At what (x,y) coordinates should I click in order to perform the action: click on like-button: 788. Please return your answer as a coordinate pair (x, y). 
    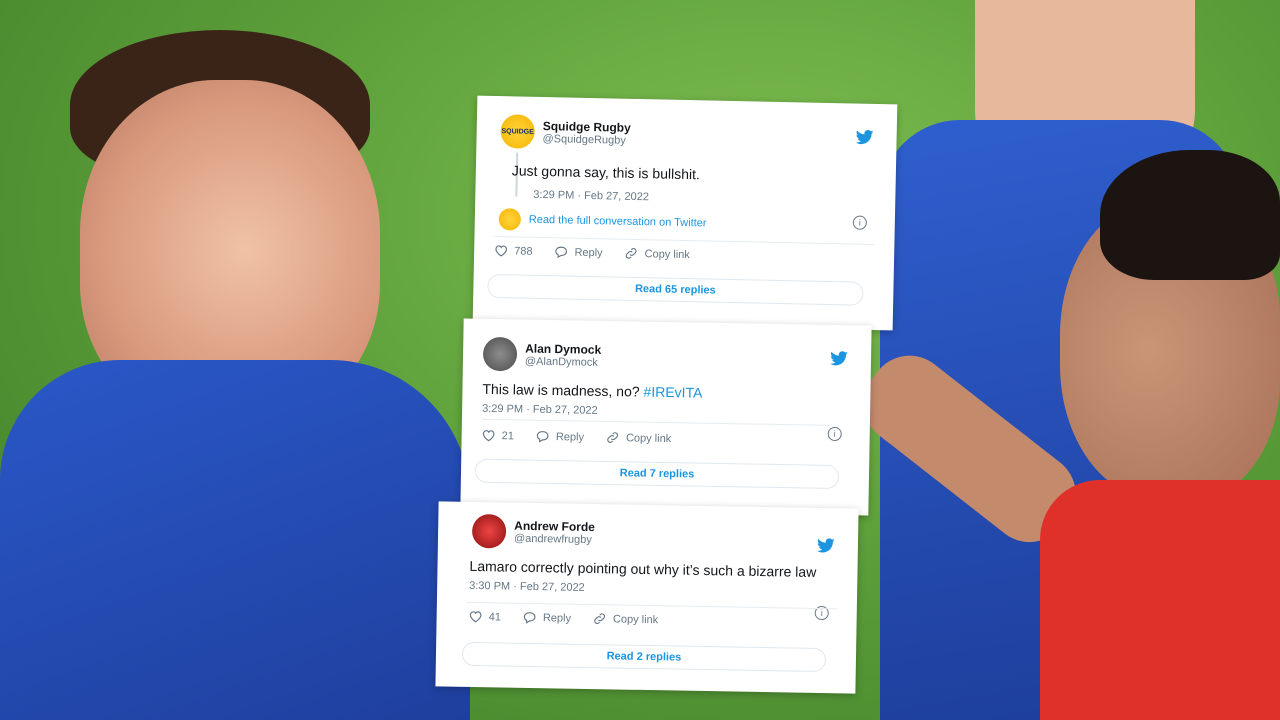
    Looking at the image, I should click on (513, 251).